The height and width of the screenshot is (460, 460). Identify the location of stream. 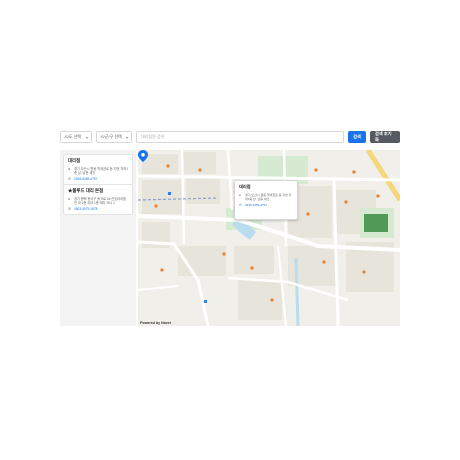
(297, 291).